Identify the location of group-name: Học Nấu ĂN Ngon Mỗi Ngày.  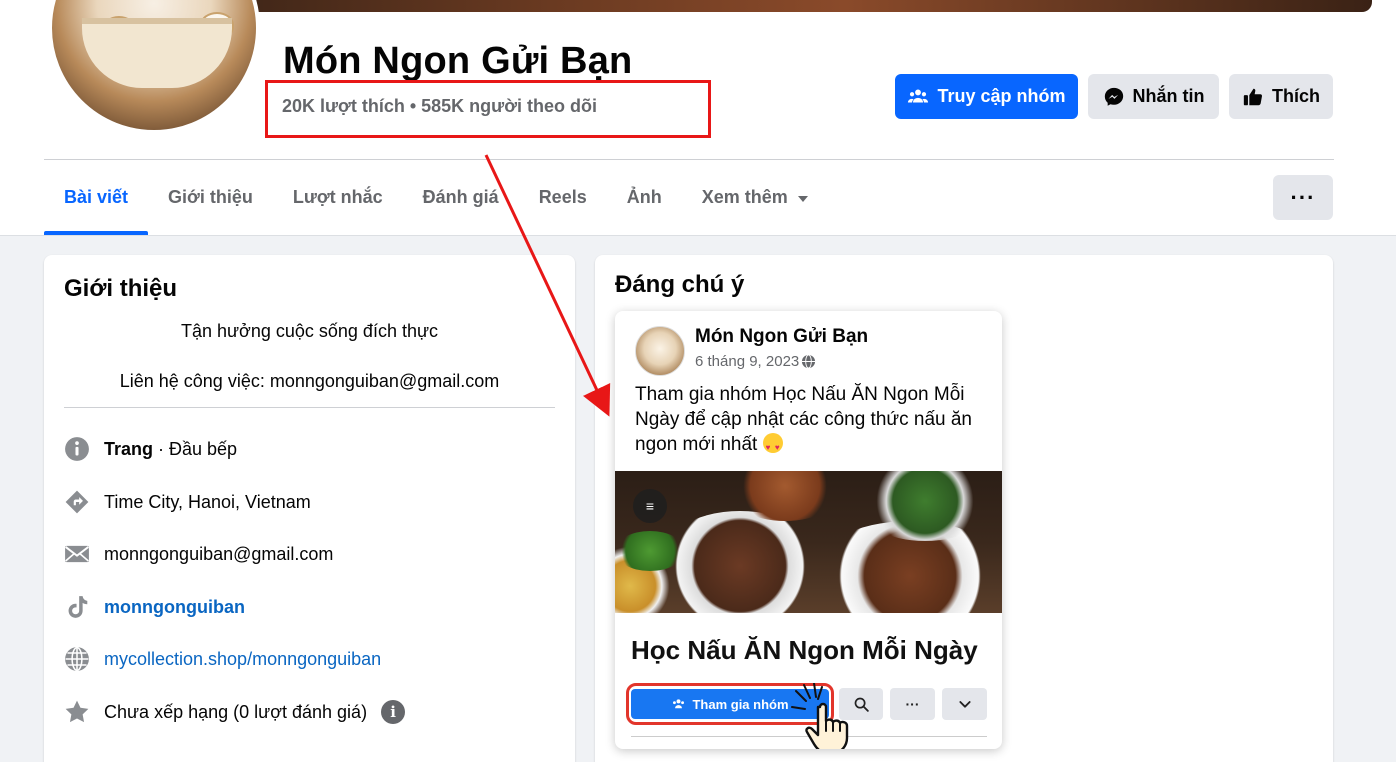
(804, 650).